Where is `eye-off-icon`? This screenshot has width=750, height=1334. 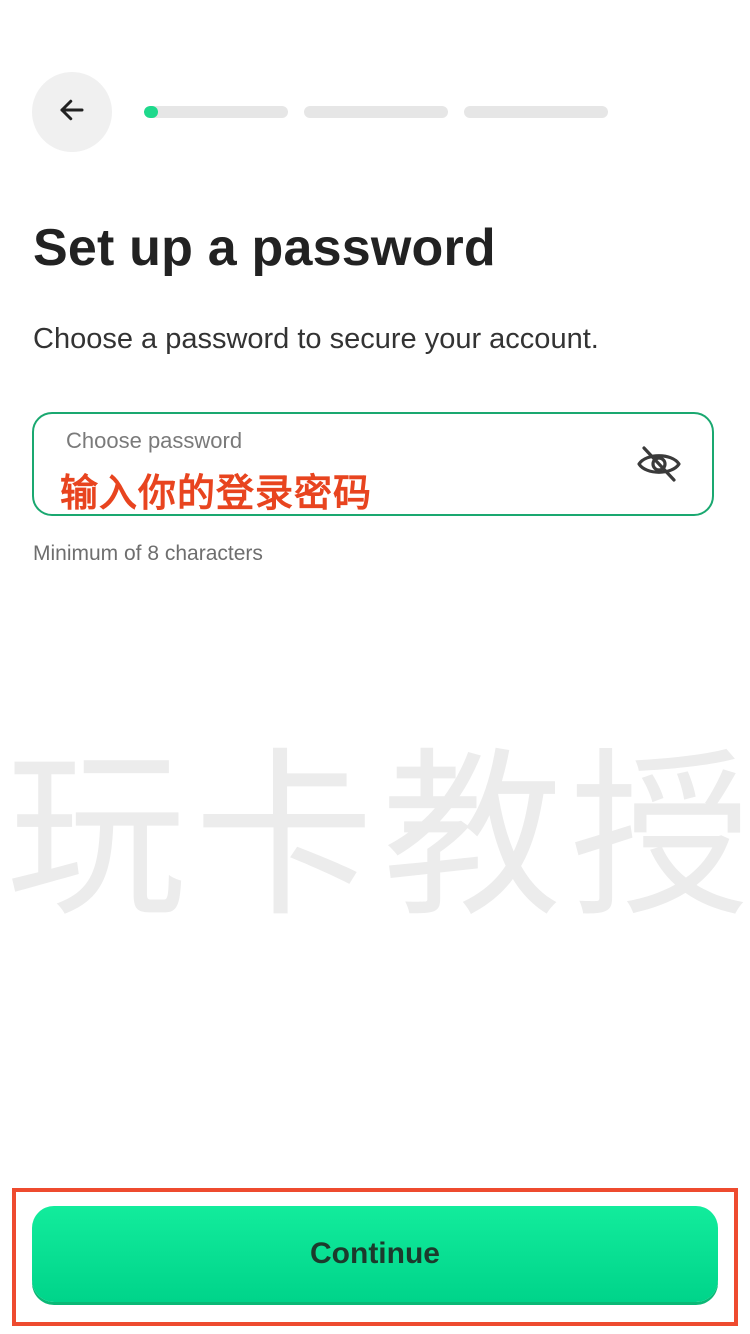
eye-off-icon is located at coordinates (659, 464).